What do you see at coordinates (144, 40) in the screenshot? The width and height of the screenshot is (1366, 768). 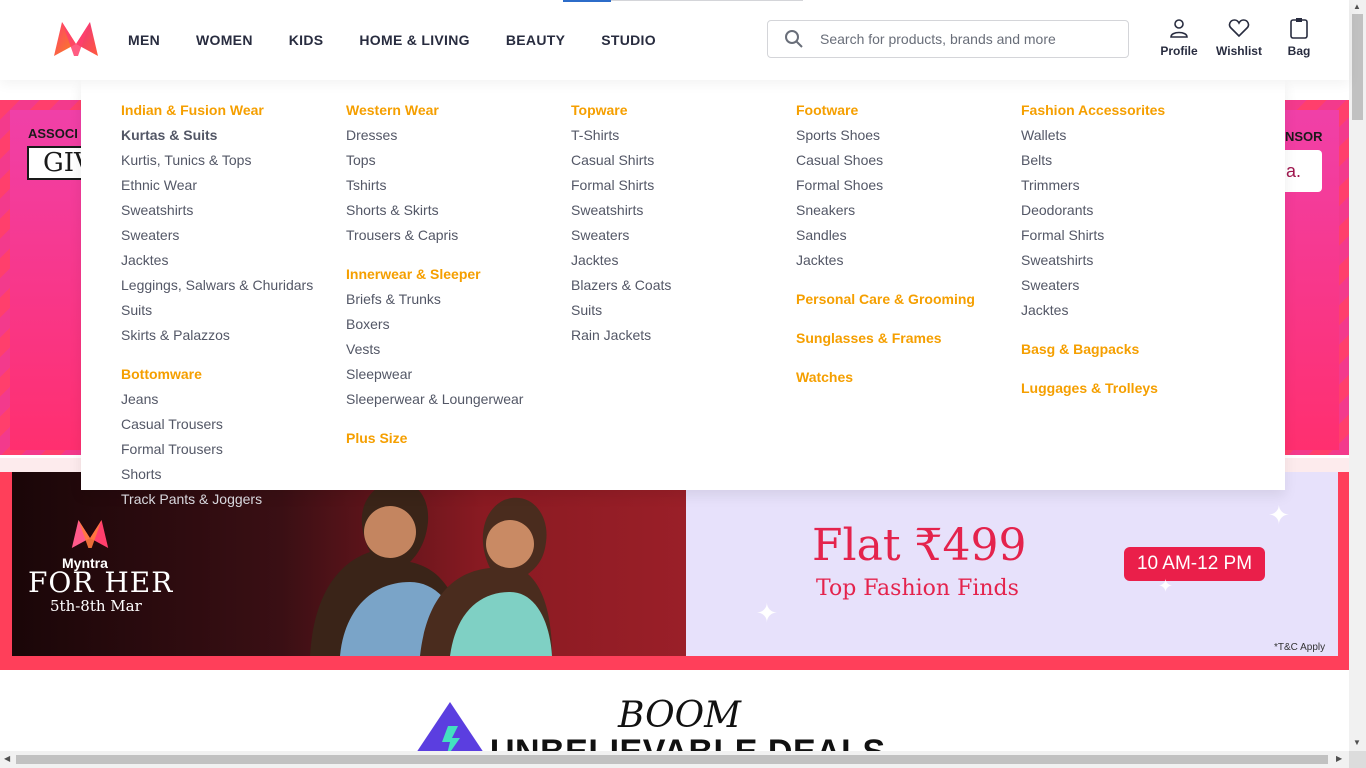 I see `nav-men: MEN` at bounding box center [144, 40].